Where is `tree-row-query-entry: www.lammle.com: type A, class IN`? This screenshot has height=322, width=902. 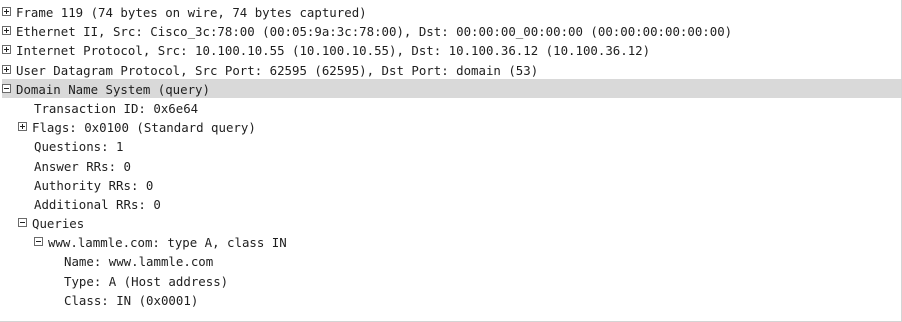 tree-row-query-entry: www.lammle.com: type A, class IN is located at coordinates (451, 241).